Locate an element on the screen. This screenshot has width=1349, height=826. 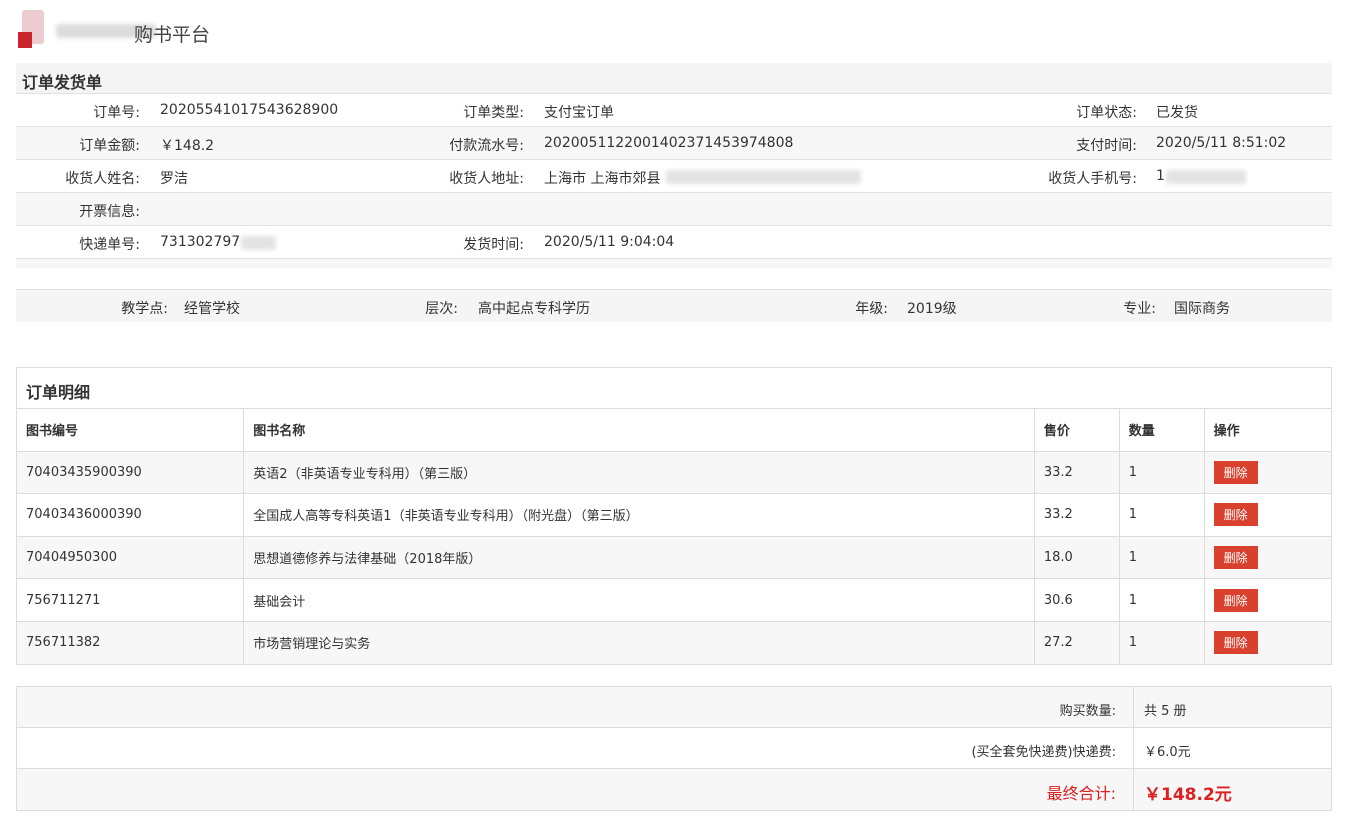
order-type-value: 支付宝订单 is located at coordinates (579, 113).